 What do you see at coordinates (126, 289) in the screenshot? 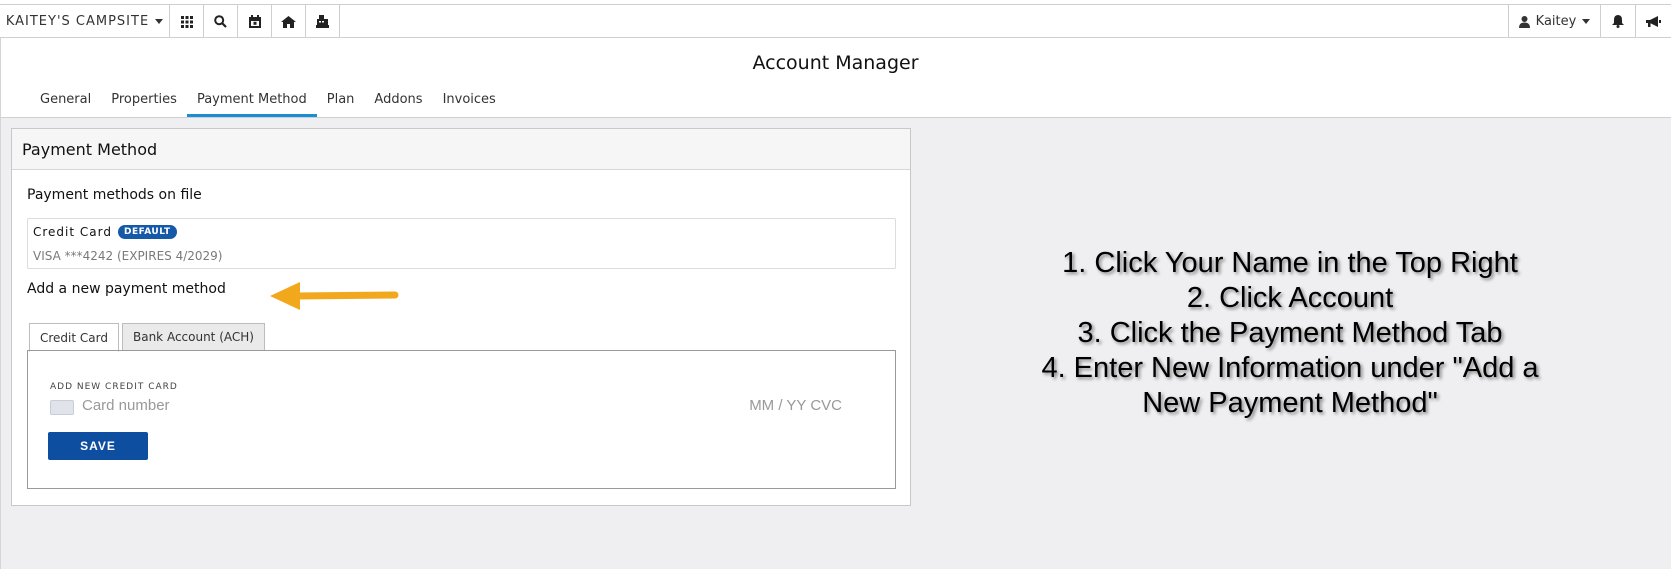
I see `add-method-title: Add a new payment method` at bounding box center [126, 289].